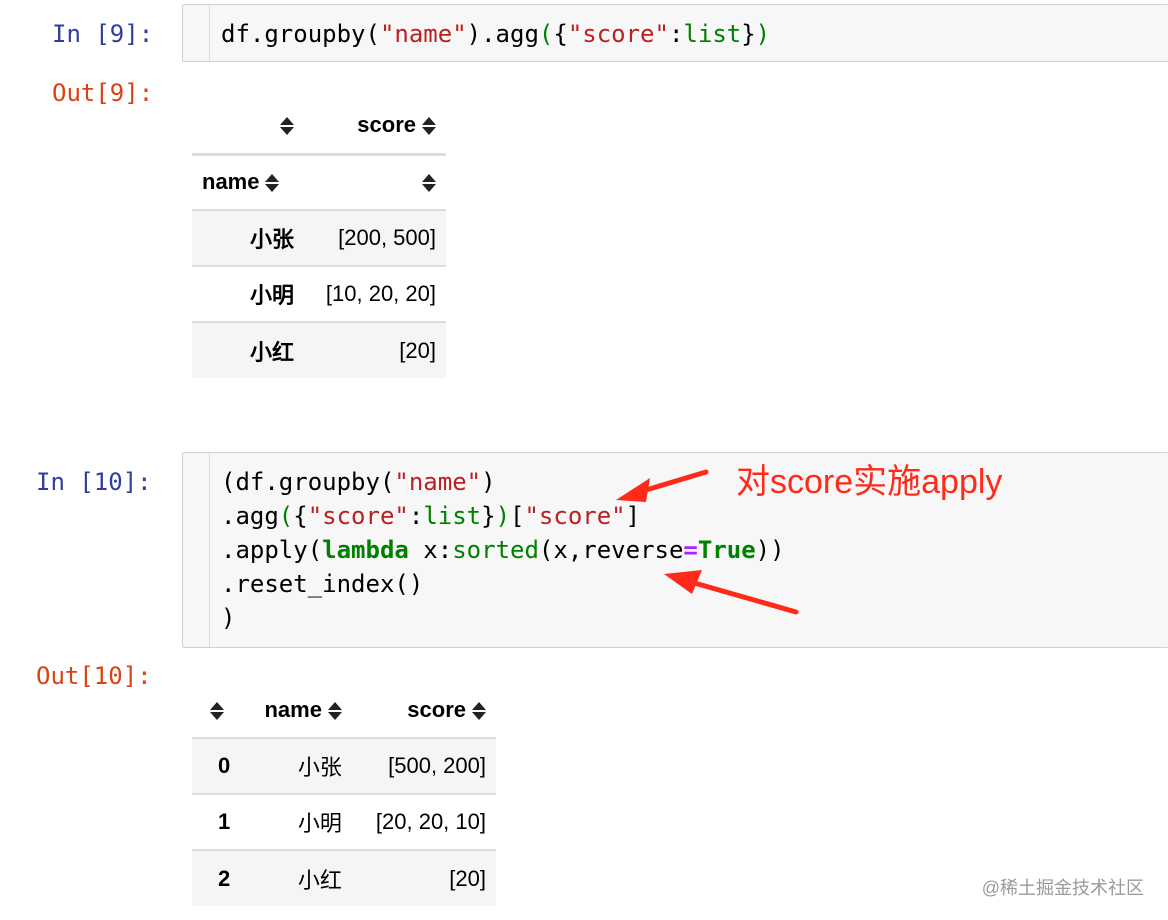 The width and height of the screenshot is (1168, 920). What do you see at coordinates (662, 485) in the screenshot?
I see `arrow-to-score-icon` at bounding box center [662, 485].